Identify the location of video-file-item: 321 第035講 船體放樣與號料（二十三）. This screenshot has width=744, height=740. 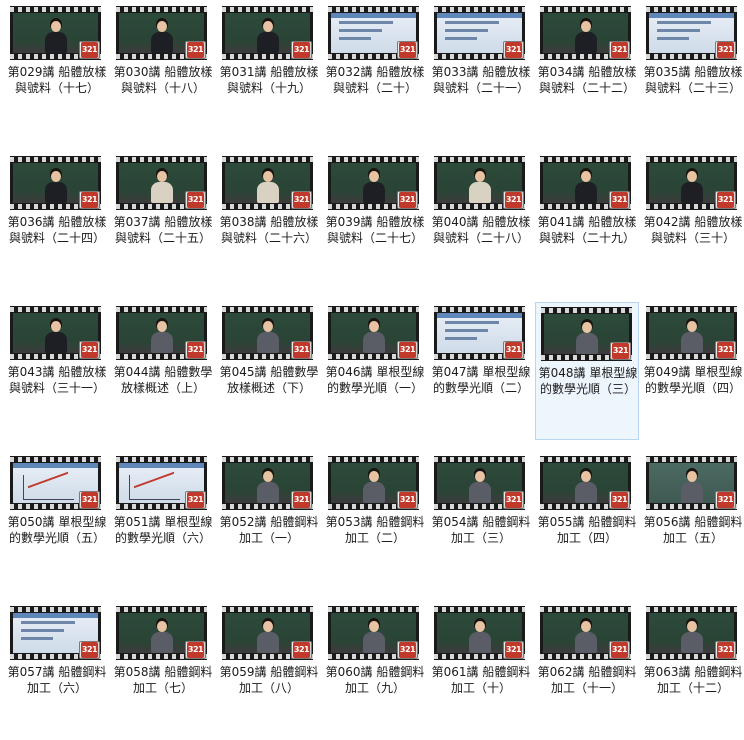
(692, 71).